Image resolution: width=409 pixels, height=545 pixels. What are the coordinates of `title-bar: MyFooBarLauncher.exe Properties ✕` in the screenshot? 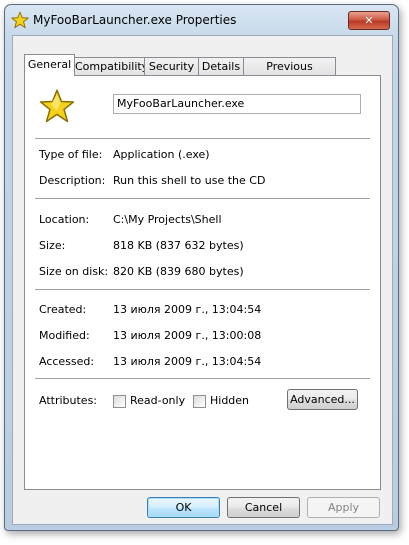 It's located at (201, 20).